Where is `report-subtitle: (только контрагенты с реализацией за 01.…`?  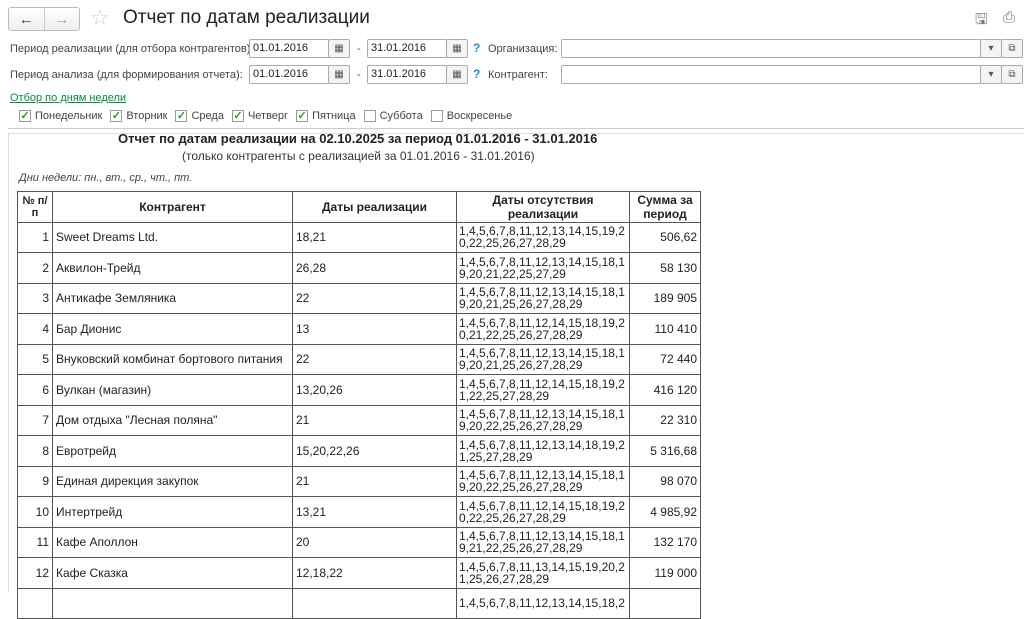 report-subtitle: (только контрагенты с реализацией за 01.… is located at coordinates (358, 156).